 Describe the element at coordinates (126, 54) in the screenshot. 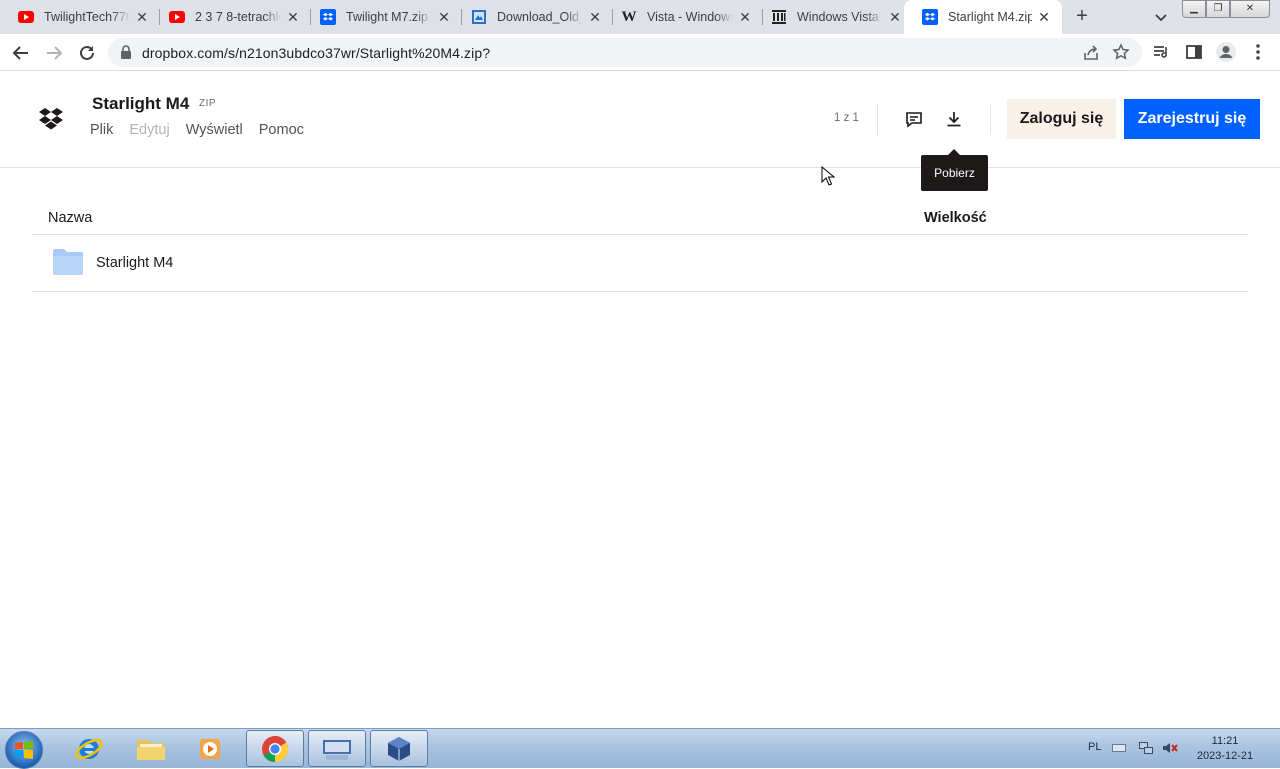

I see `lock-icon` at that location.